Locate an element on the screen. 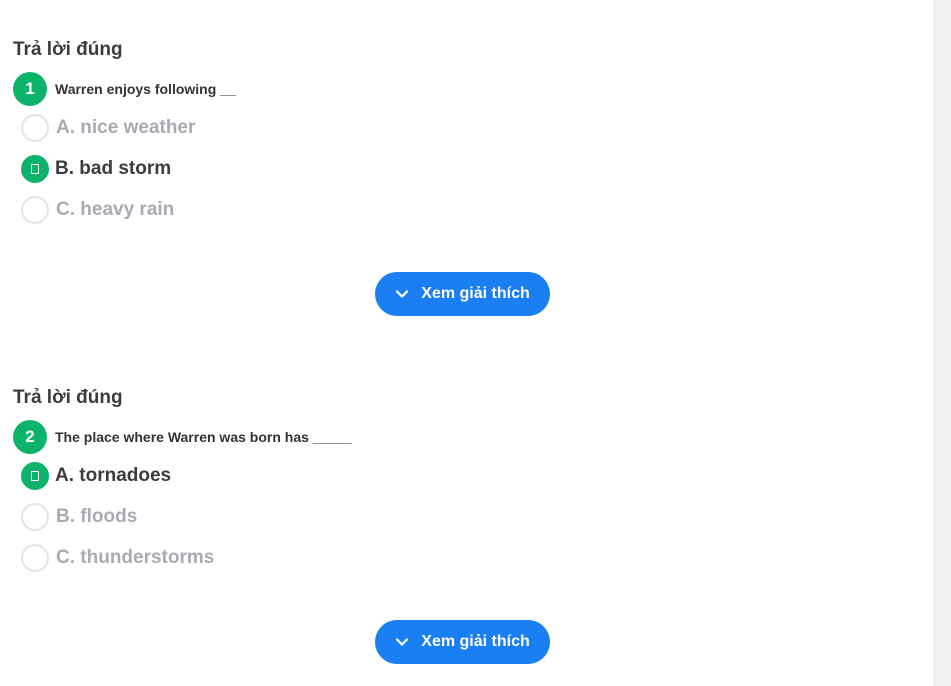 The height and width of the screenshot is (686, 951). option-a: A. tornadoes is located at coordinates (467, 476).